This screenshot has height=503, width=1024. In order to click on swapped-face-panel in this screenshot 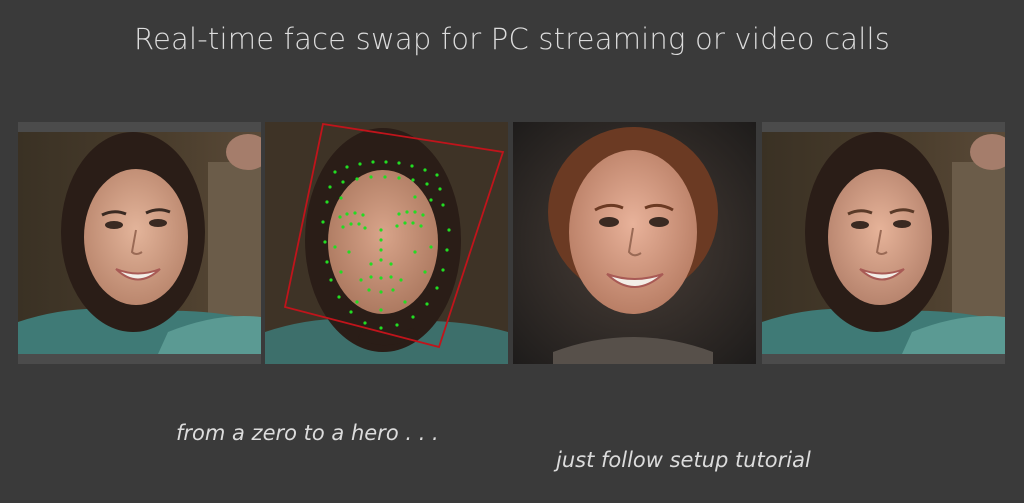, I will do `click(634, 243)`.